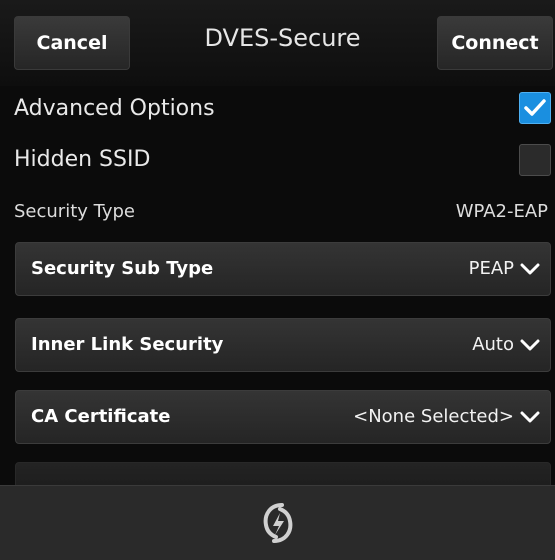 This screenshot has height=560, width=555. What do you see at coordinates (283, 345) in the screenshot?
I see `inner-link-security-dropdown: Inner Link Security Auto` at bounding box center [283, 345].